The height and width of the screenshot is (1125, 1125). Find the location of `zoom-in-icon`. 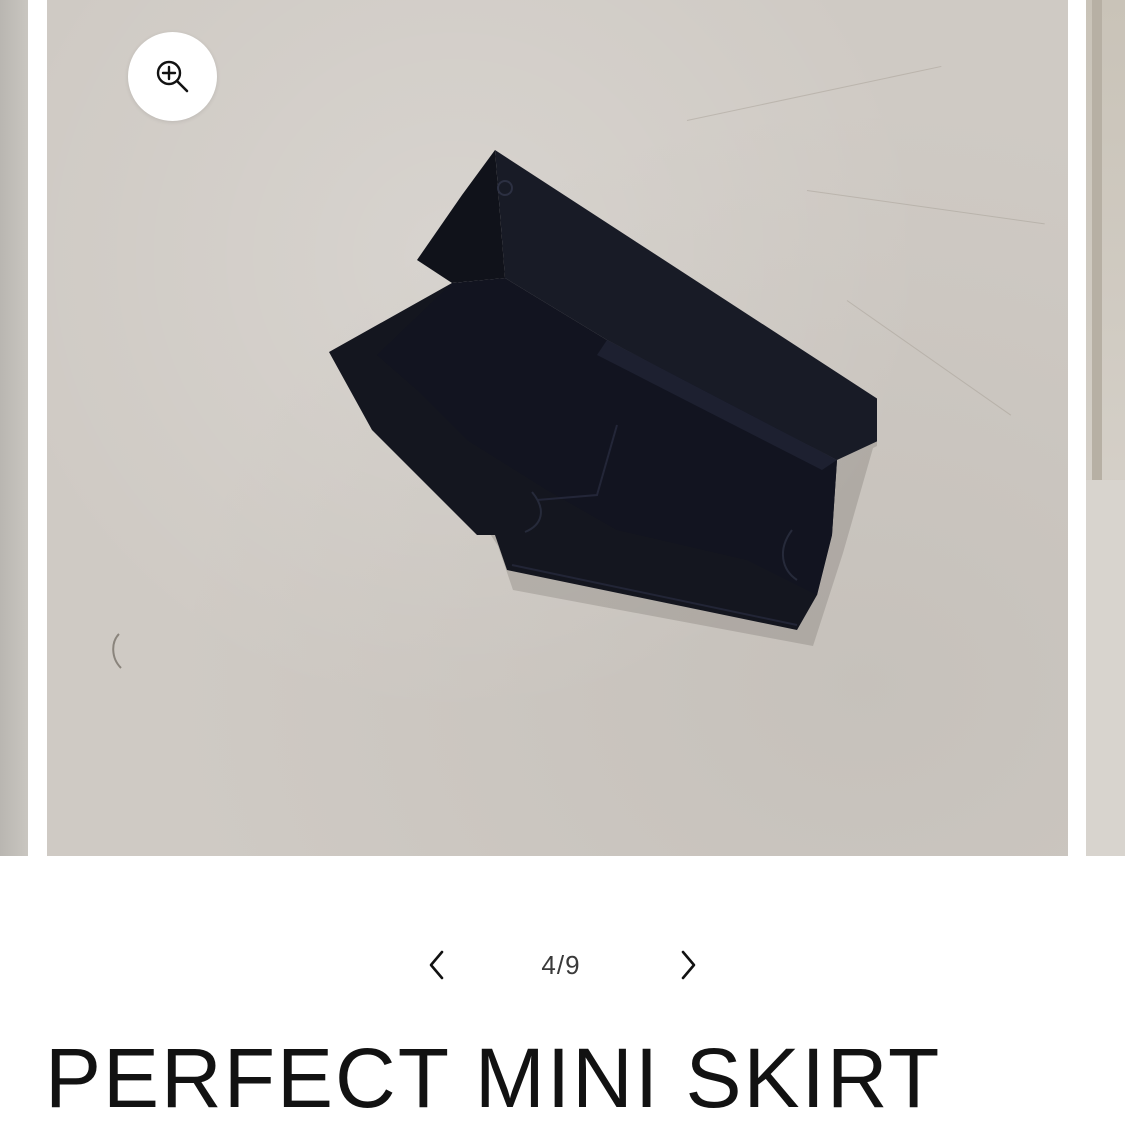

zoom-in-icon is located at coordinates (172, 76).